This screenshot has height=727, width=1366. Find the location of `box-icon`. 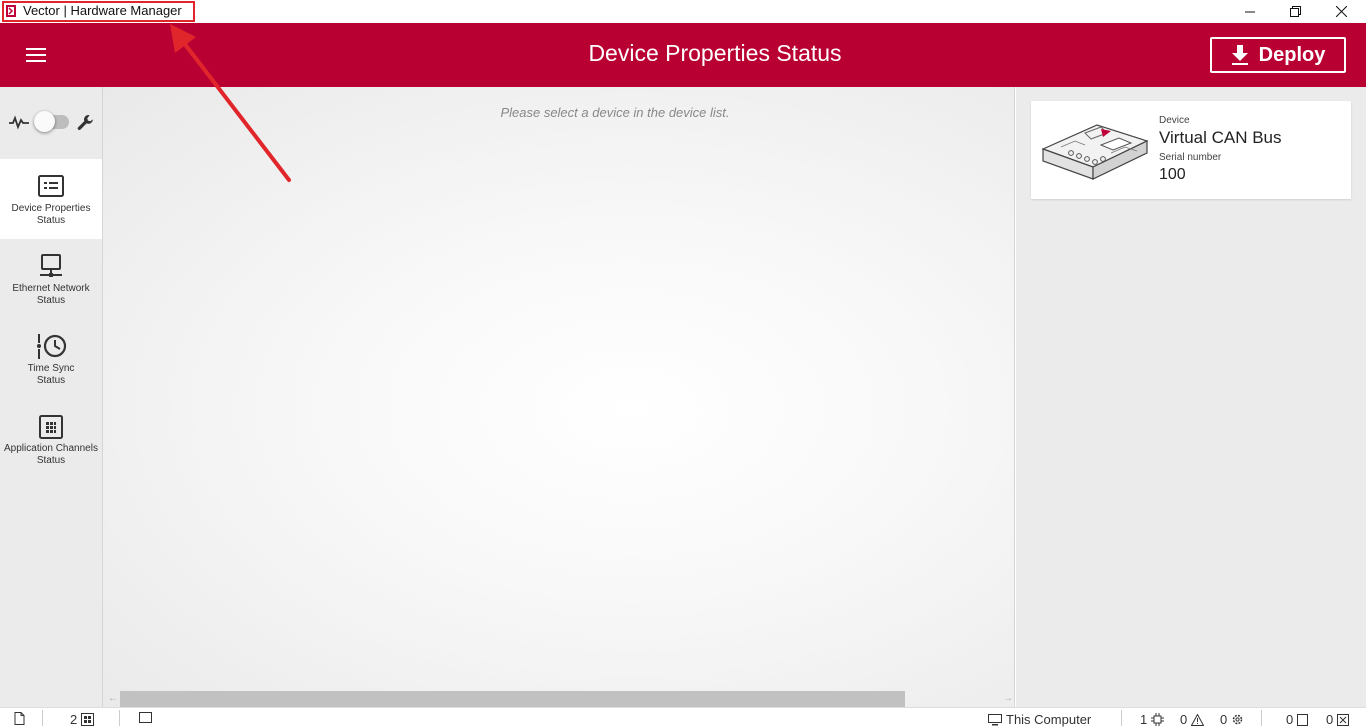

box-icon is located at coordinates (1303, 719).